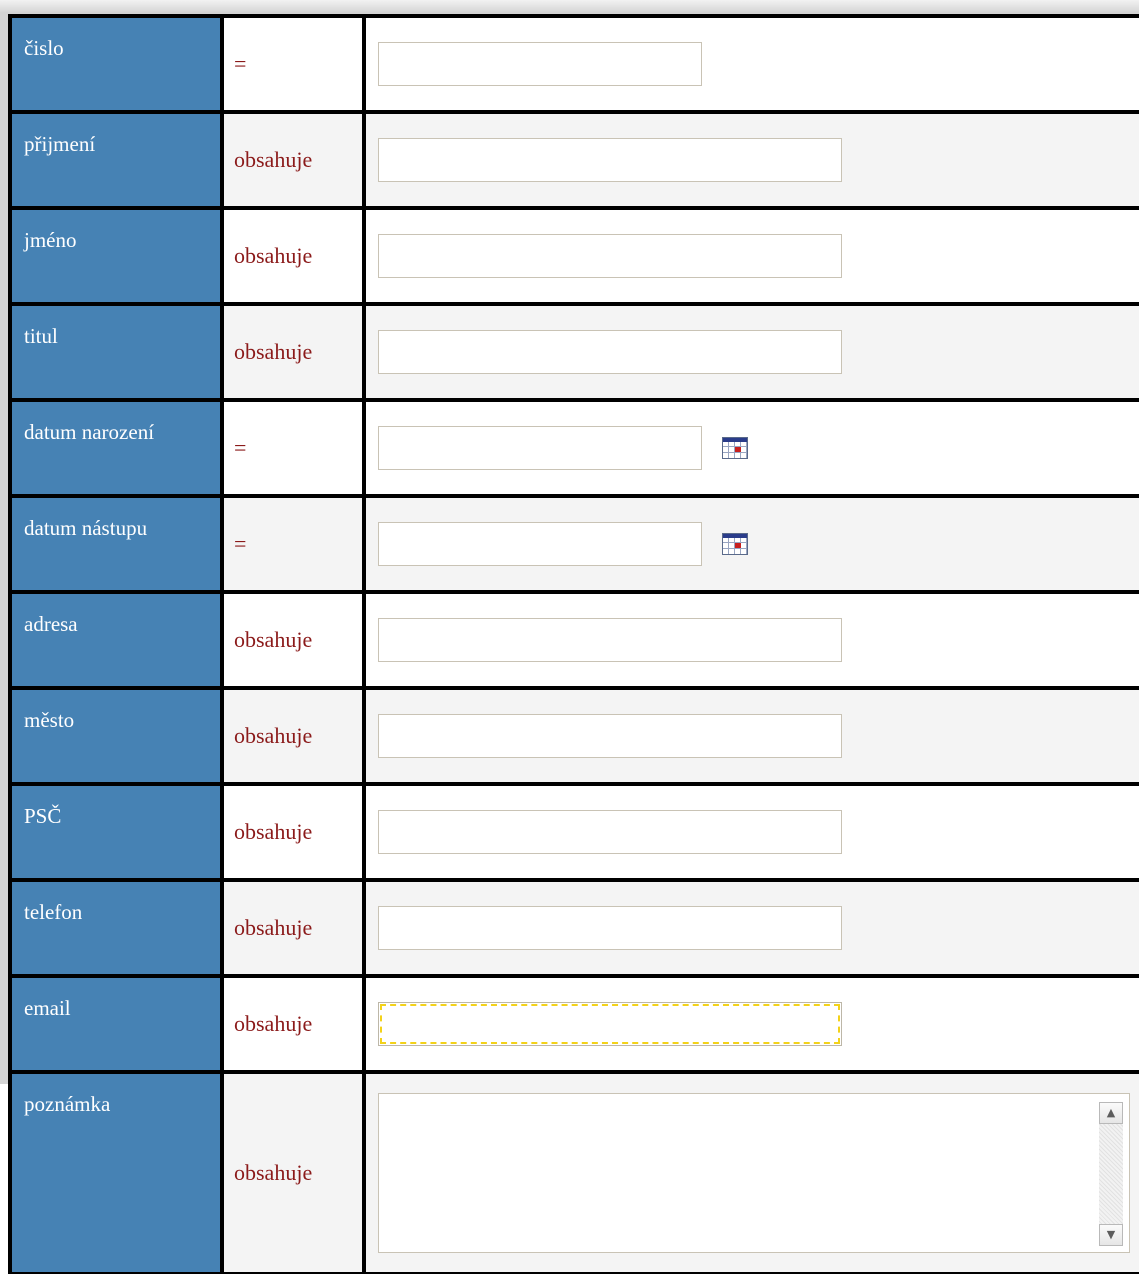 The height and width of the screenshot is (1274, 1139). Describe the element at coordinates (116, 158) in the screenshot. I see `field-label: přijmení` at that location.